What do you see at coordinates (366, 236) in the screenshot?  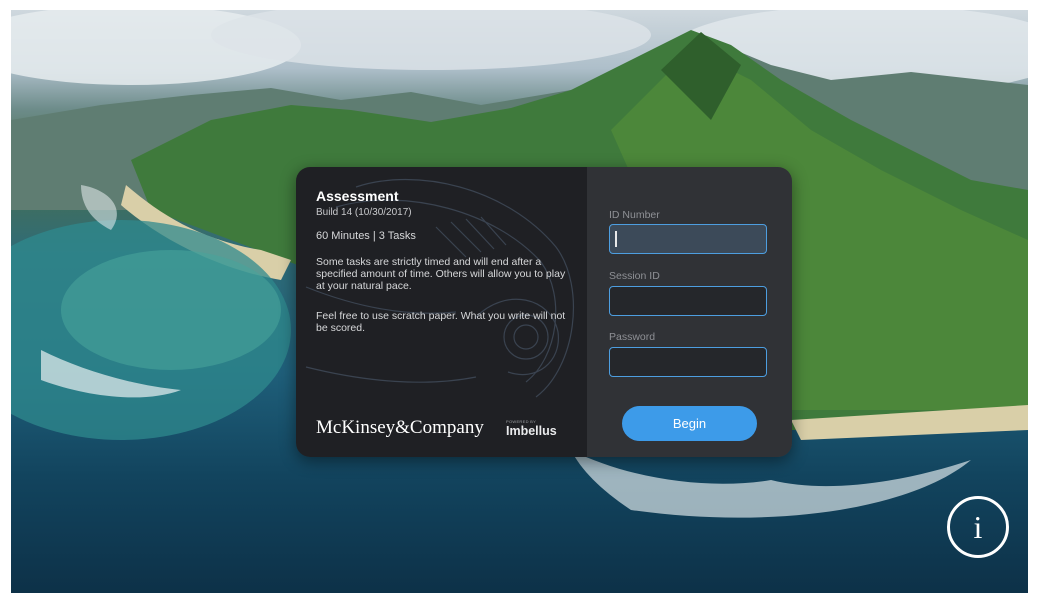 I see `assessment-duration: 60 Minutes | 3 Tasks` at bounding box center [366, 236].